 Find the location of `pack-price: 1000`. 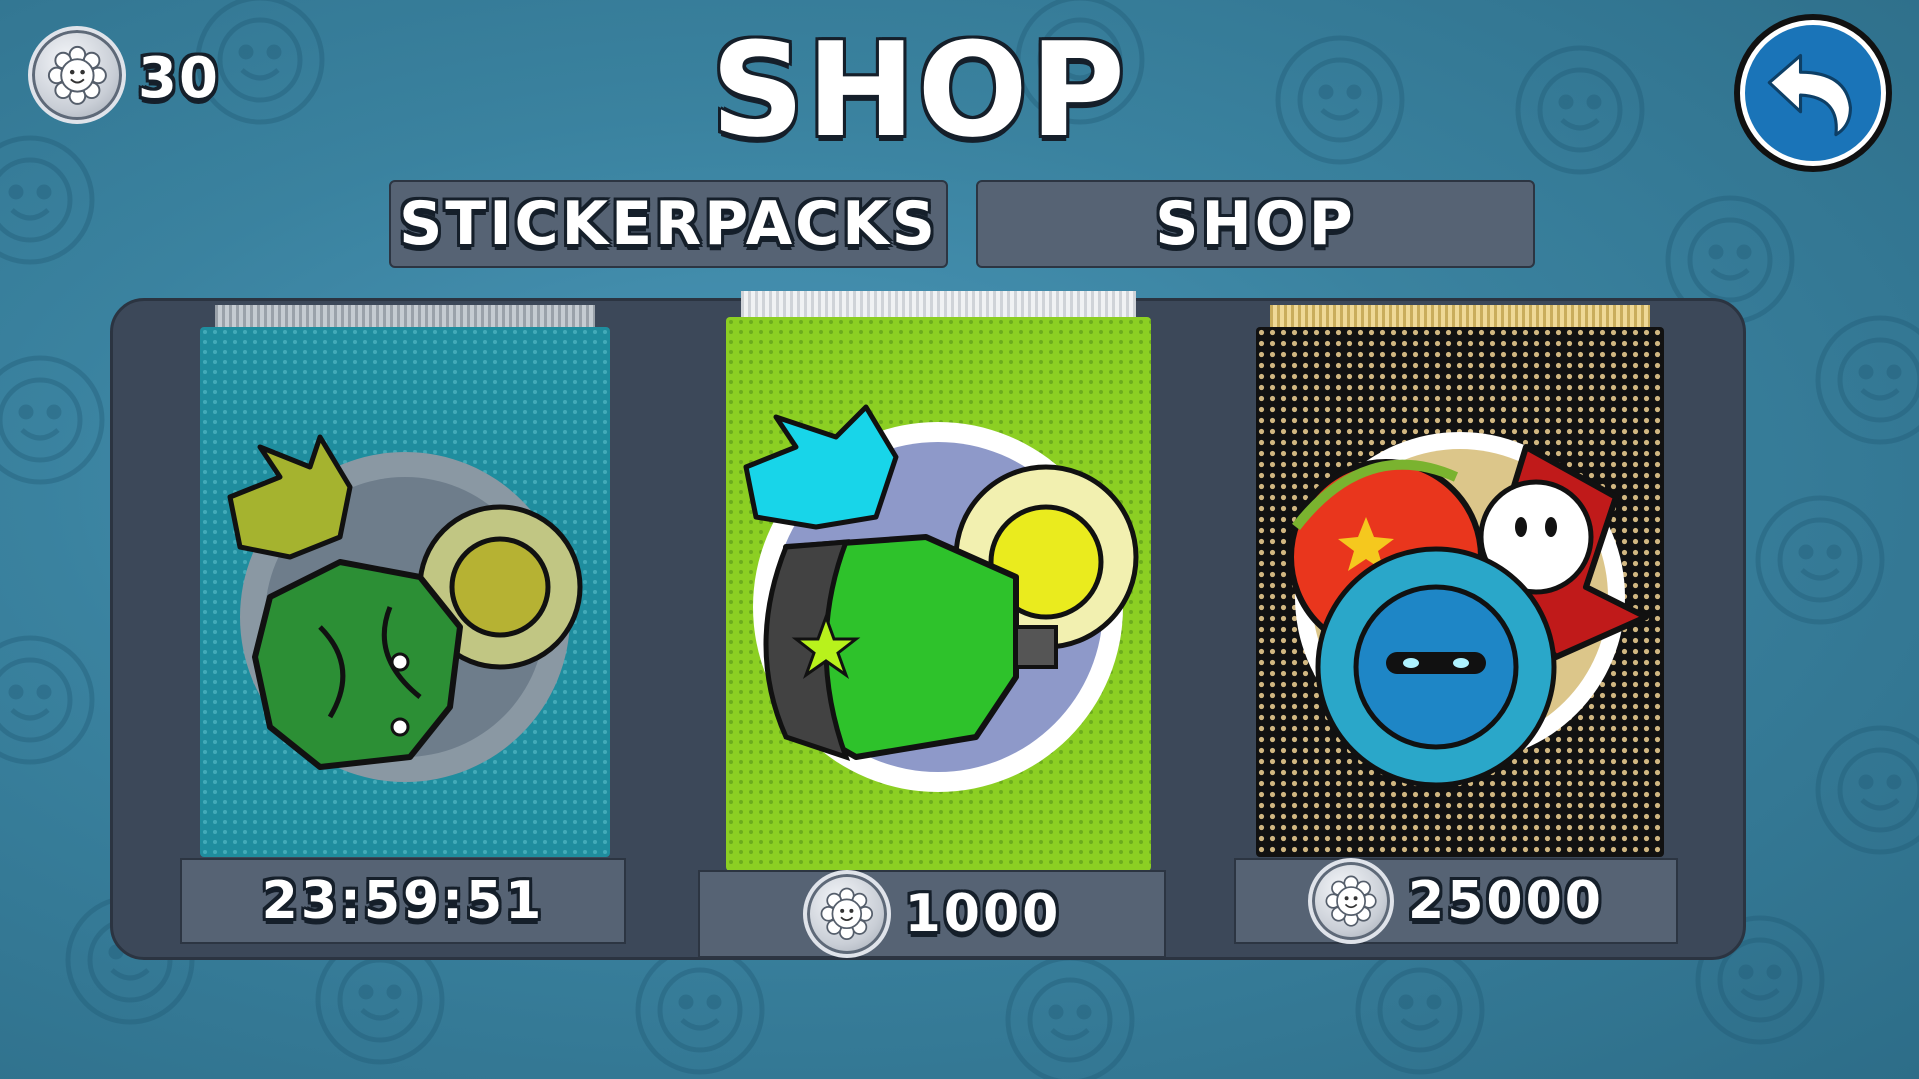

pack-price: 1000 is located at coordinates (932, 914).